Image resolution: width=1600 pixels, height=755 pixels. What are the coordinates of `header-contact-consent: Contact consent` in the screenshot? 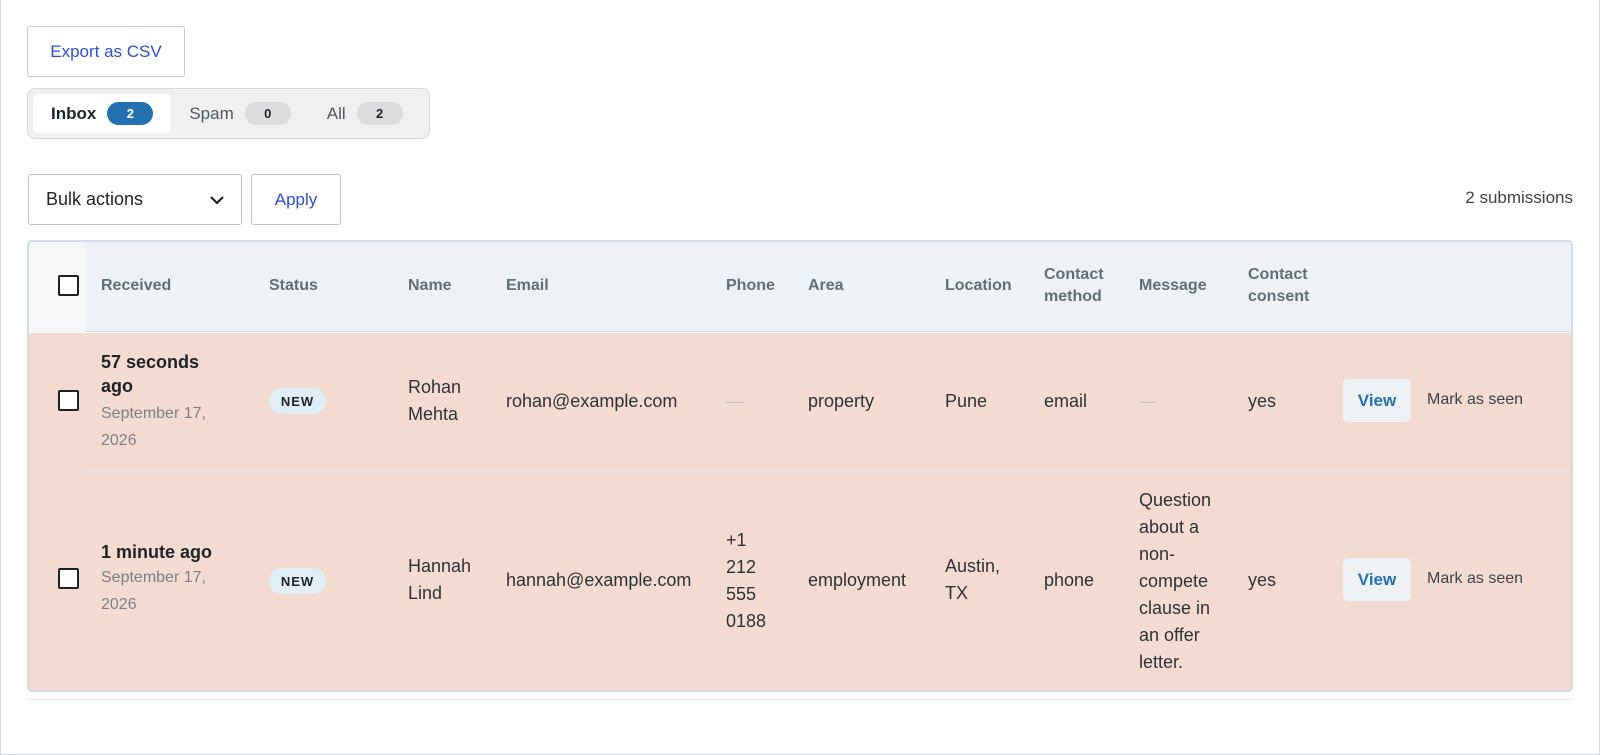 It's located at (1286, 286).